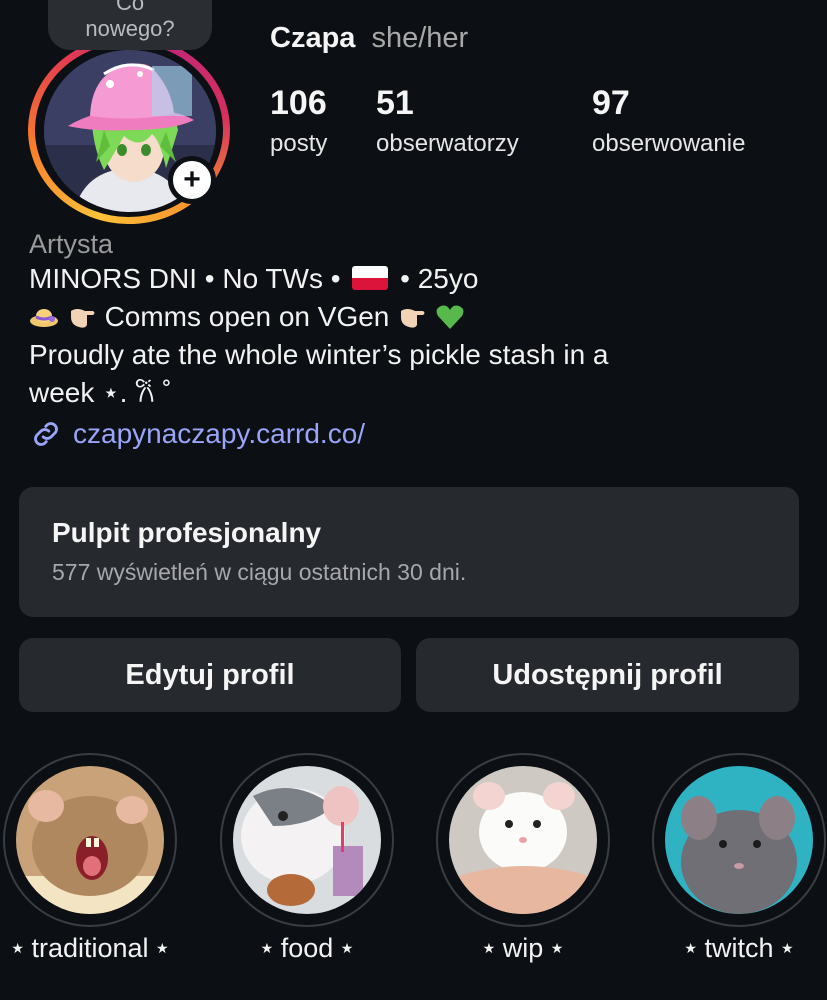  What do you see at coordinates (130, 7) in the screenshot?
I see `note-line-1: Co` at bounding box center [130, 7].